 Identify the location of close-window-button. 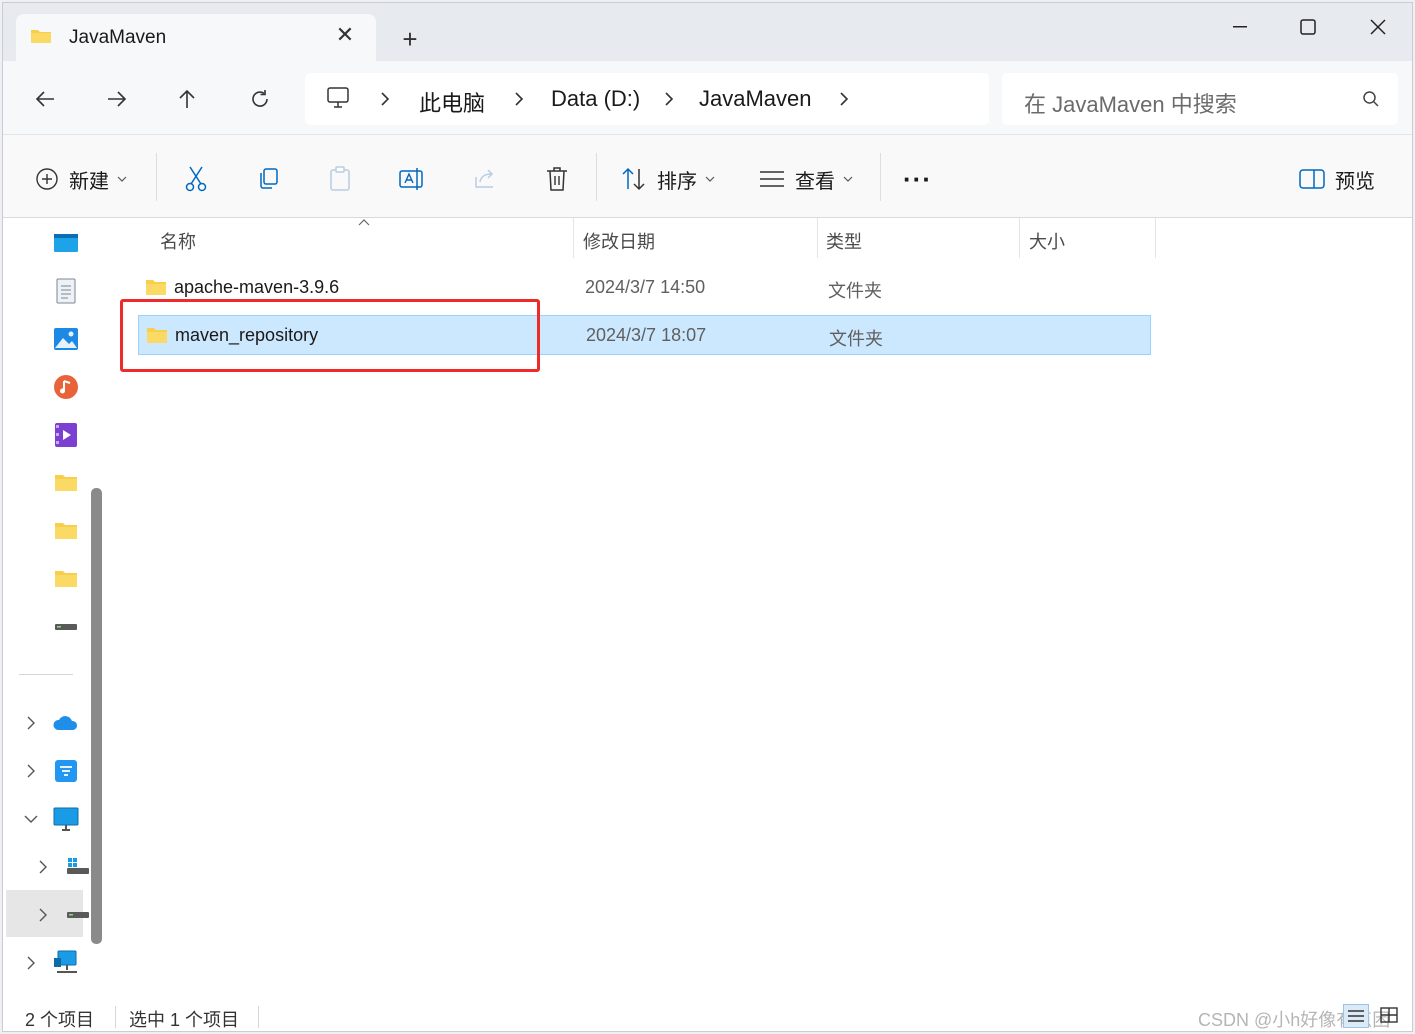
(1377, 27).